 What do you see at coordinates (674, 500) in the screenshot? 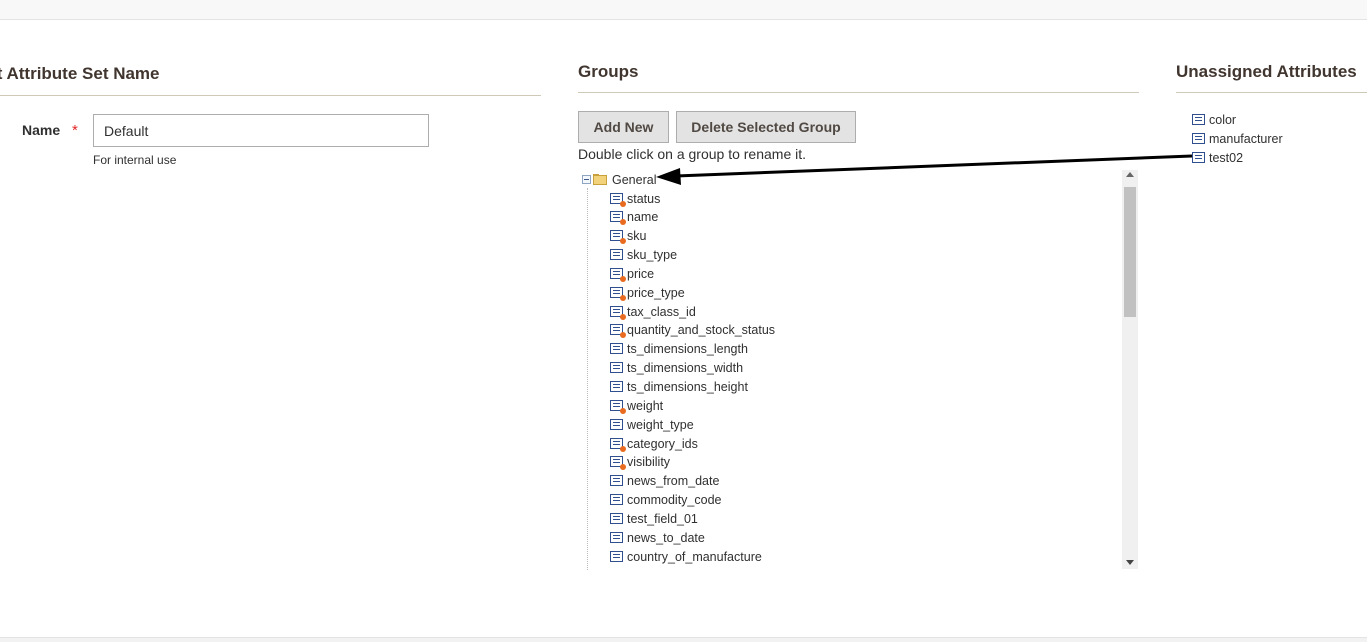
I see `attribute-label: commodity_code` at bounding box center [674, 500].